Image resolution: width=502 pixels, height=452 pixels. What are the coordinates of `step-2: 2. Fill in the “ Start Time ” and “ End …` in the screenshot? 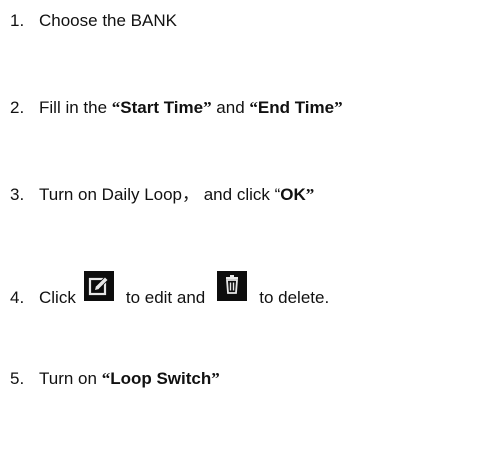 It's located at (176, 108).